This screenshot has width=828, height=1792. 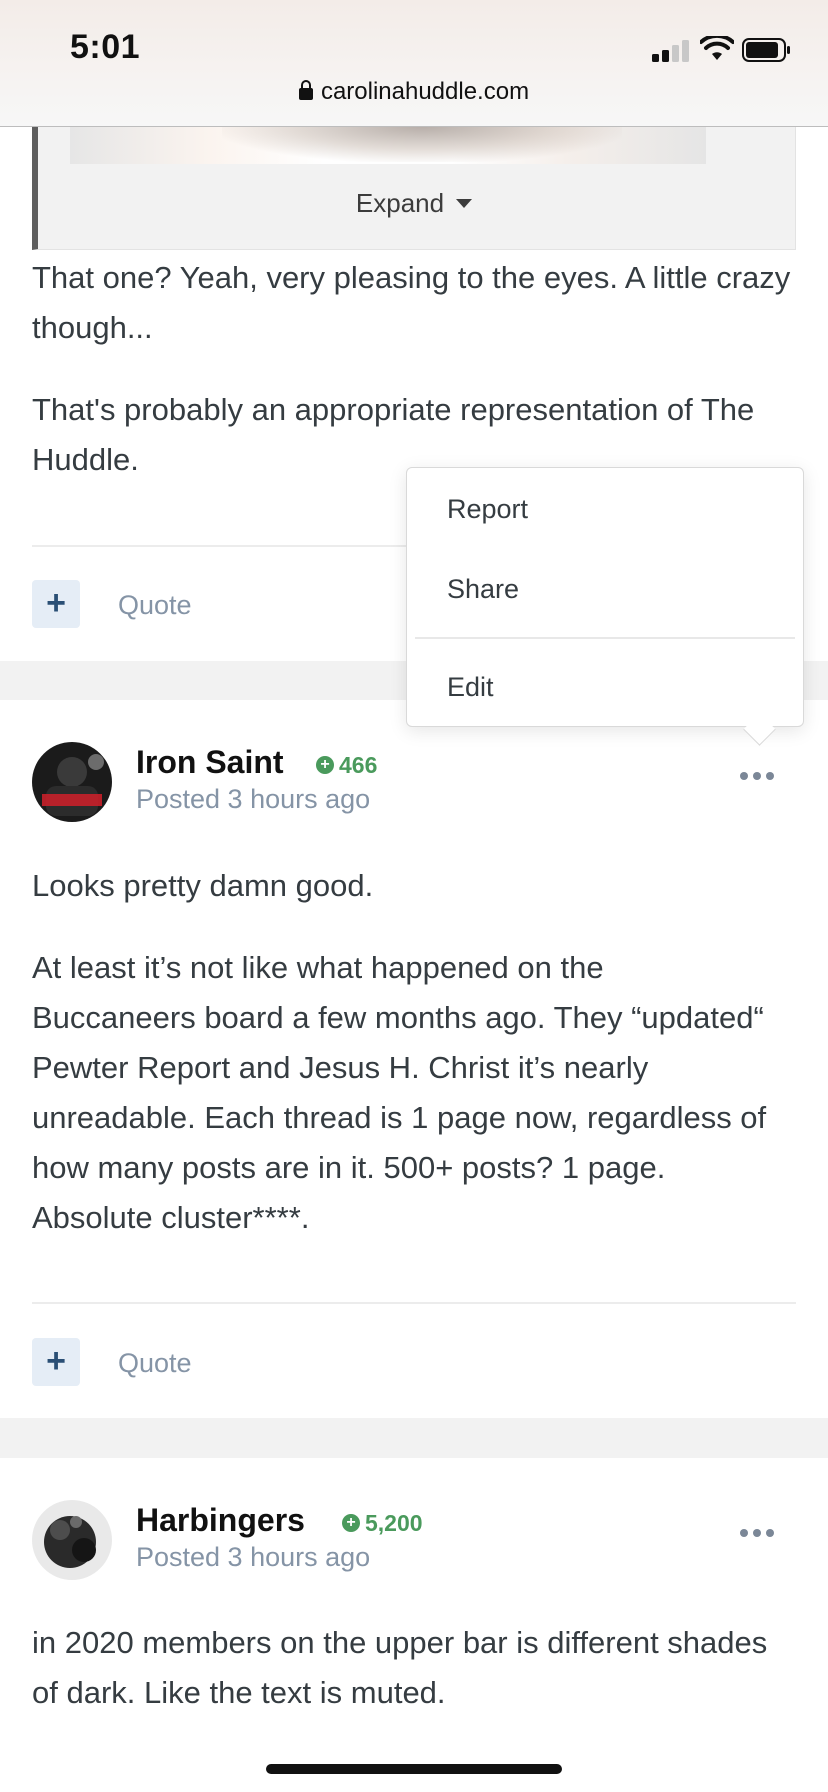 I want to click on expand-quote-button: Expand, so click(x=414, y=203).